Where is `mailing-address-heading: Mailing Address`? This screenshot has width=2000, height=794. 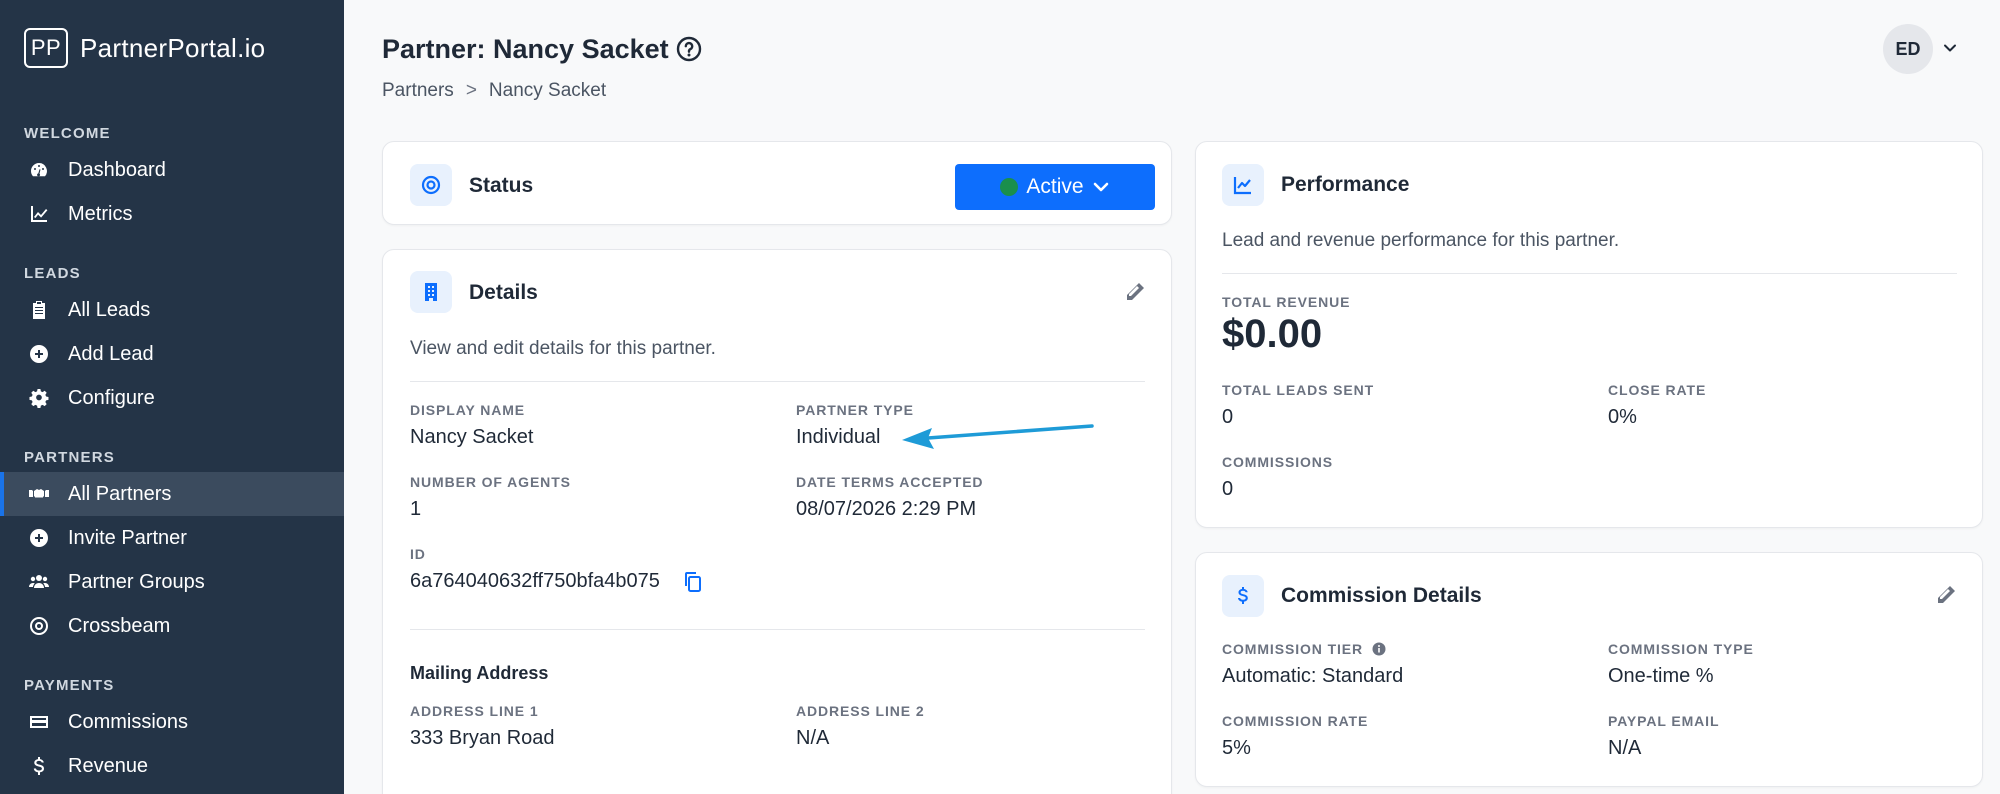
mailing-address-heading: Mailing Address is located at coordinates (479, 673).